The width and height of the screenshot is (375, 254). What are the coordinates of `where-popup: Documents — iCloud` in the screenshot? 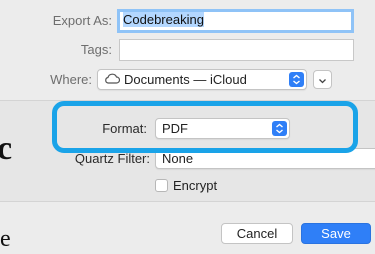 It's located at (202, 79).